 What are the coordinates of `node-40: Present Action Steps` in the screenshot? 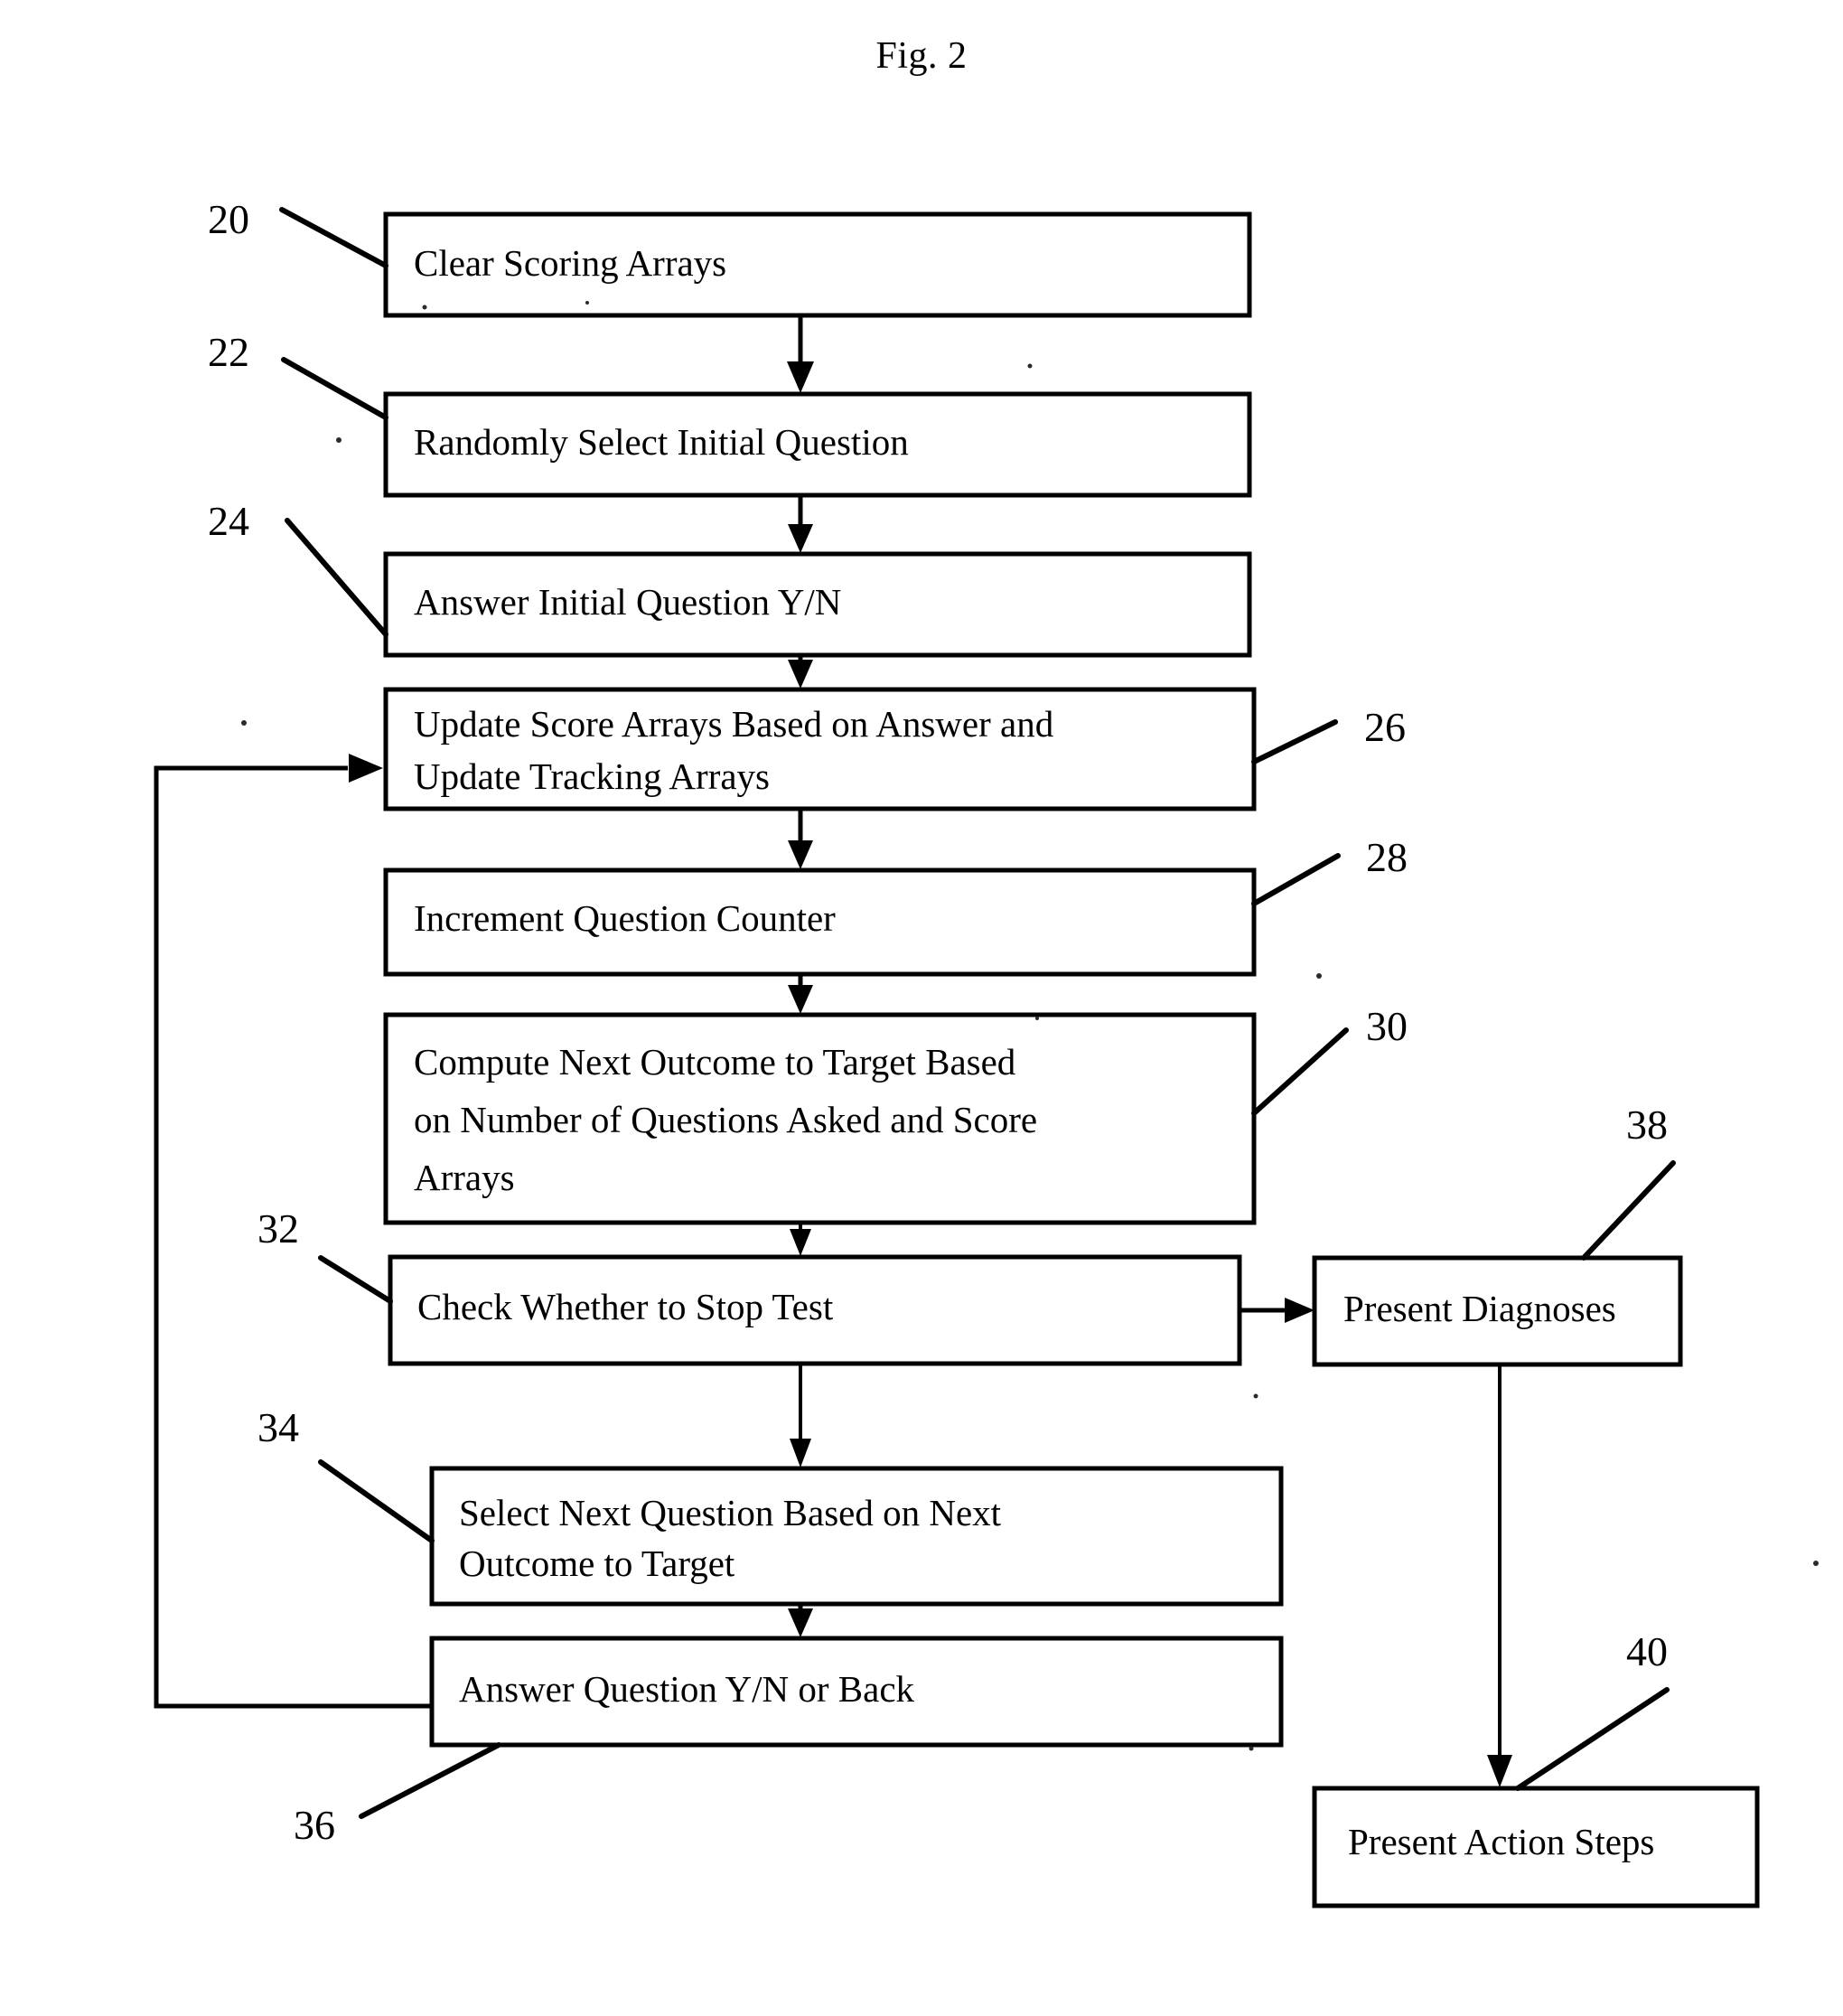 It's located at (1536, 1847).